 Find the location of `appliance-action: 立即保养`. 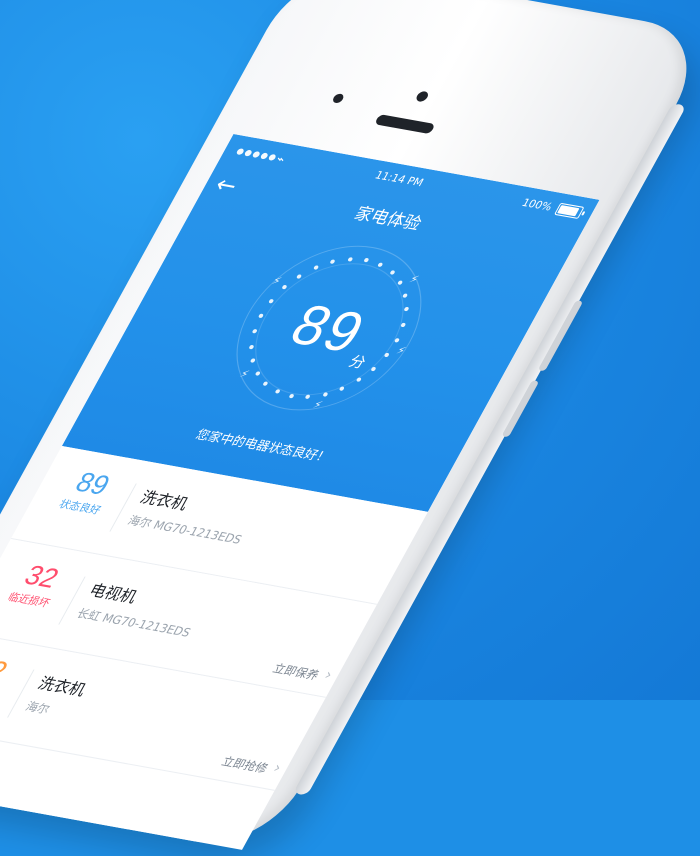

appliance-action: 立即保养 is located at coordinates (296, 672).